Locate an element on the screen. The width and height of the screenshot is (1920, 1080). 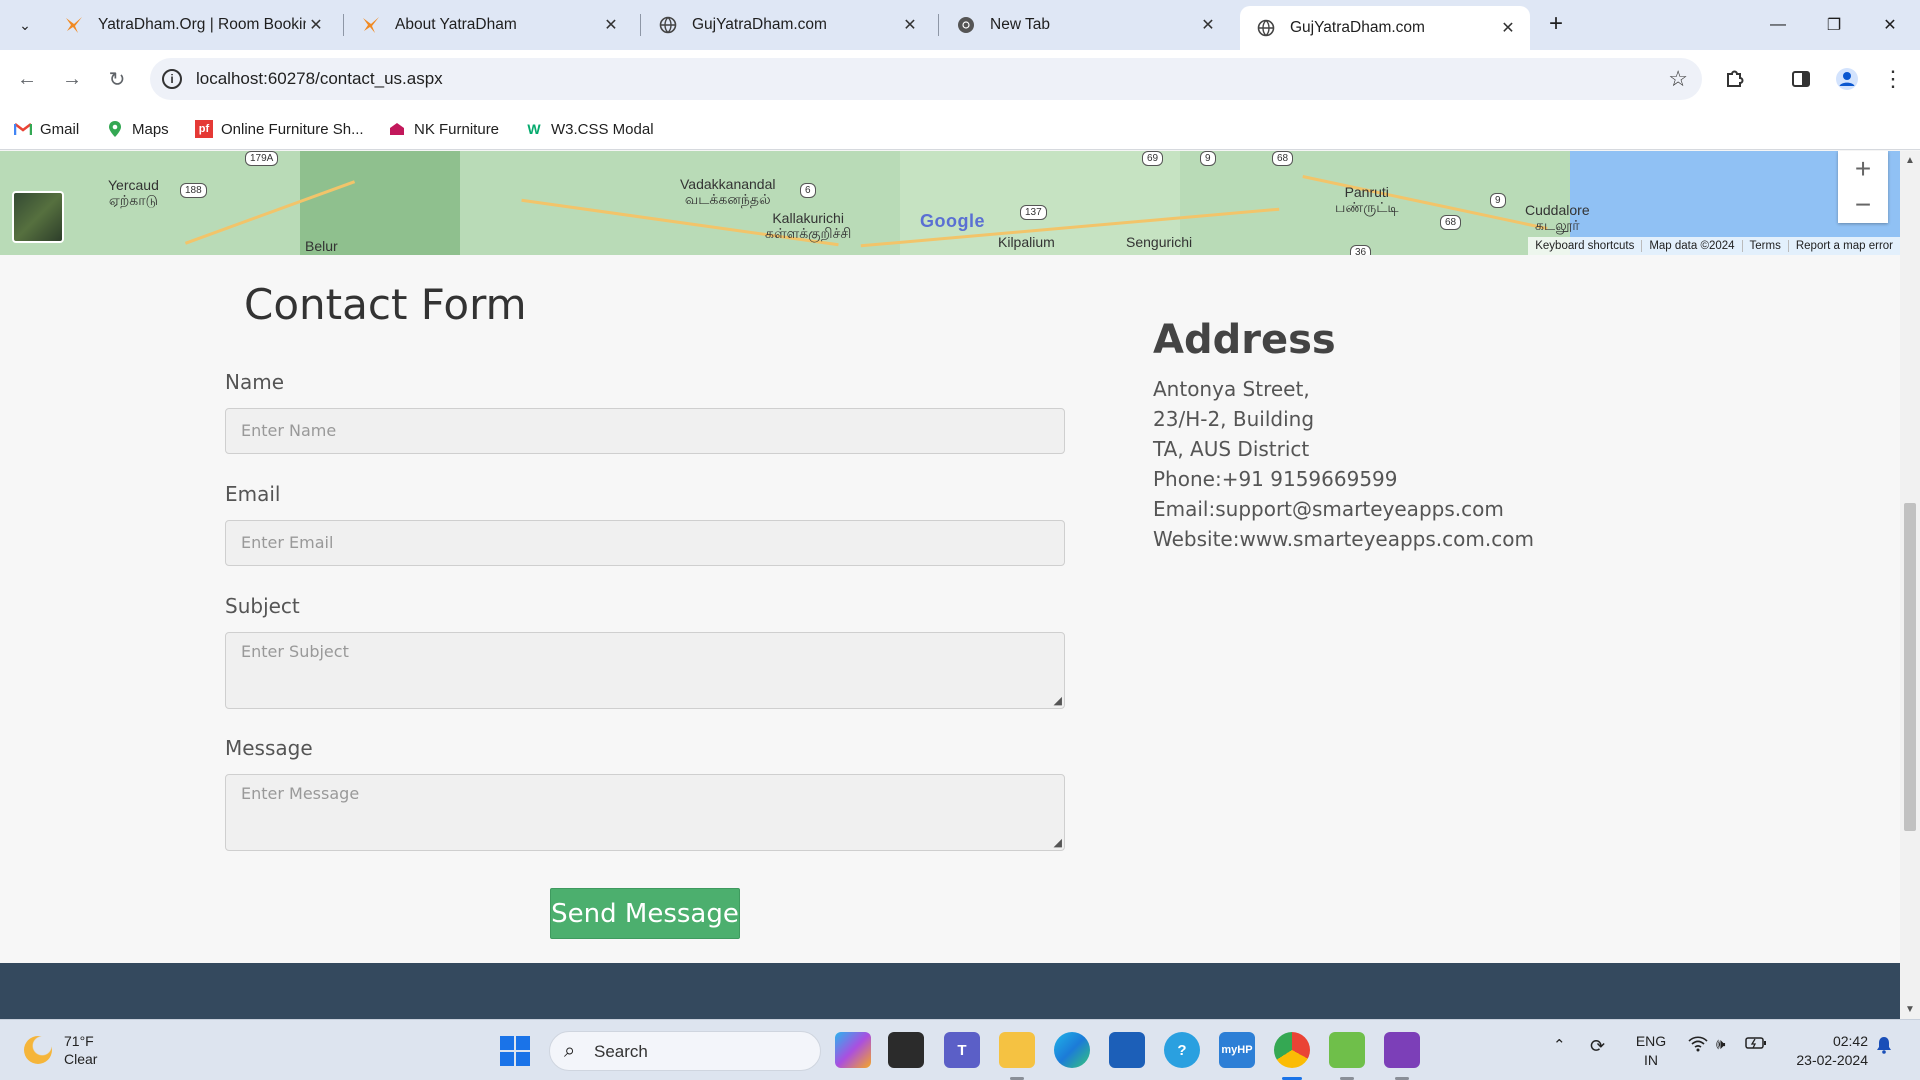
address-bar: i localhost:60278/contact_us.aspx ☆ is located at coordinates (926, 79).